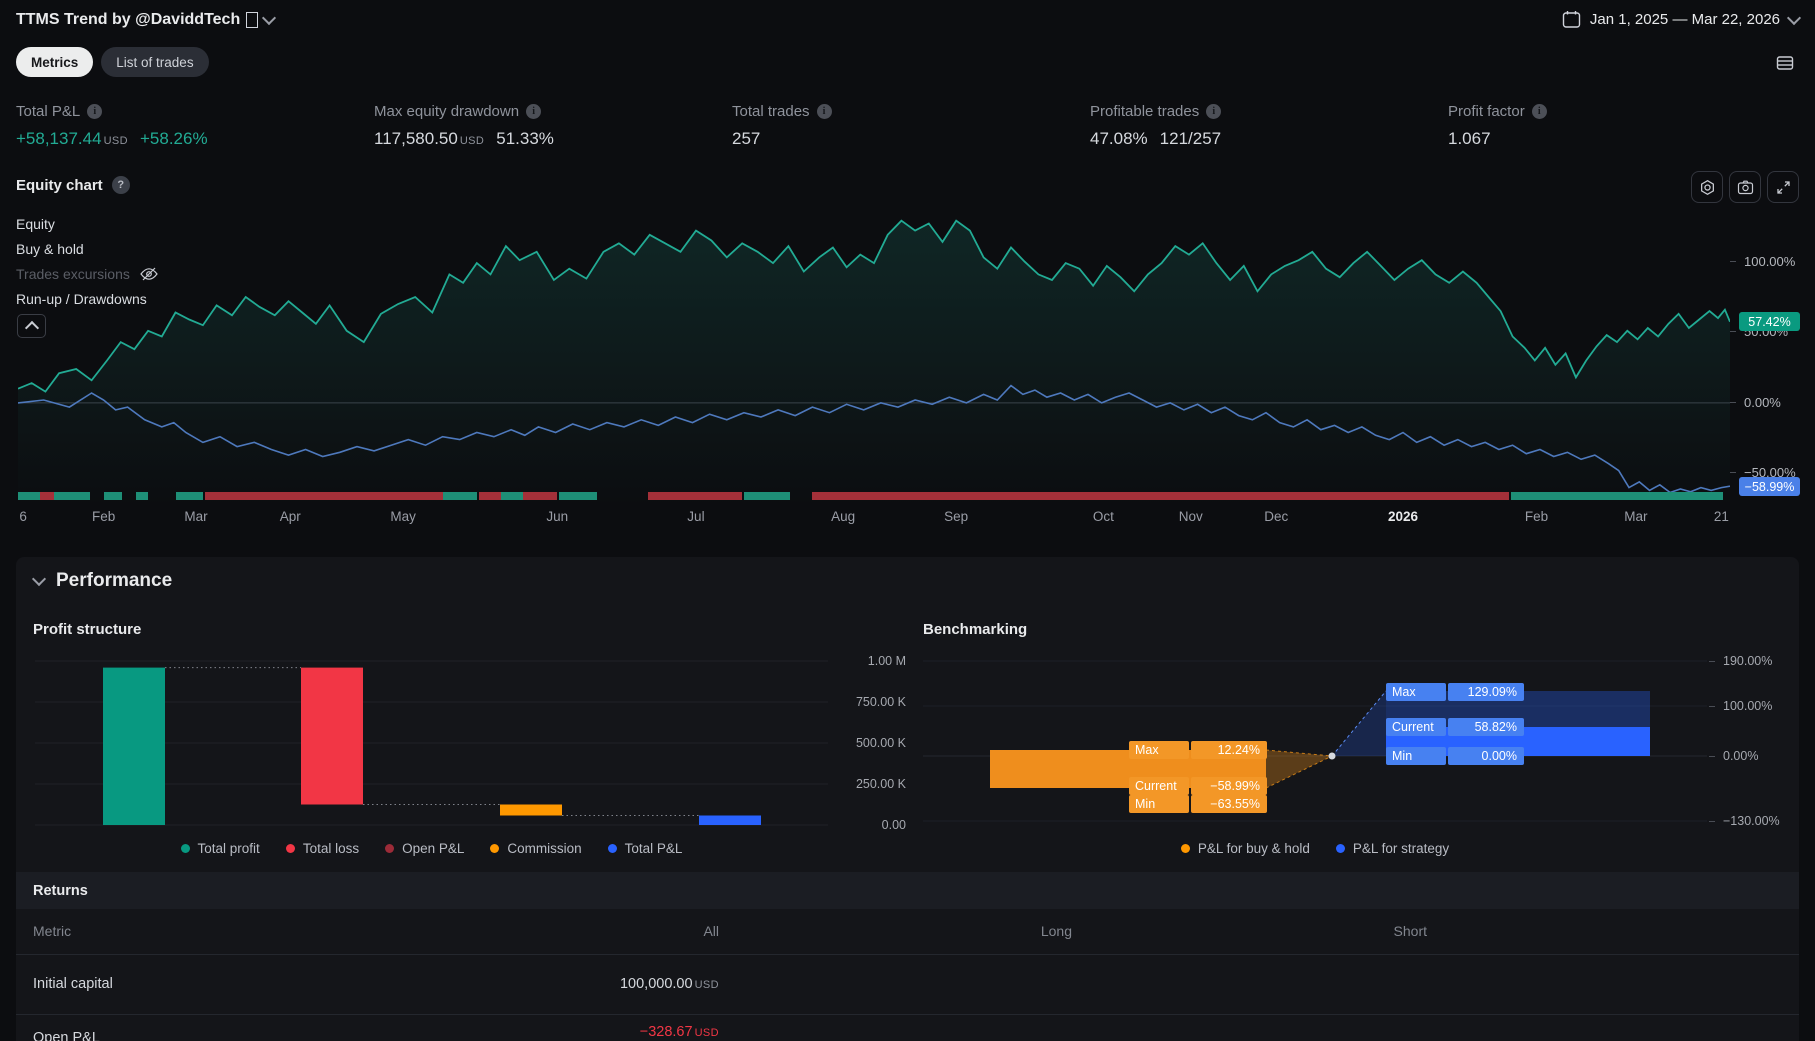  I want to click on legend-item: Total profit, so click(220, 848).